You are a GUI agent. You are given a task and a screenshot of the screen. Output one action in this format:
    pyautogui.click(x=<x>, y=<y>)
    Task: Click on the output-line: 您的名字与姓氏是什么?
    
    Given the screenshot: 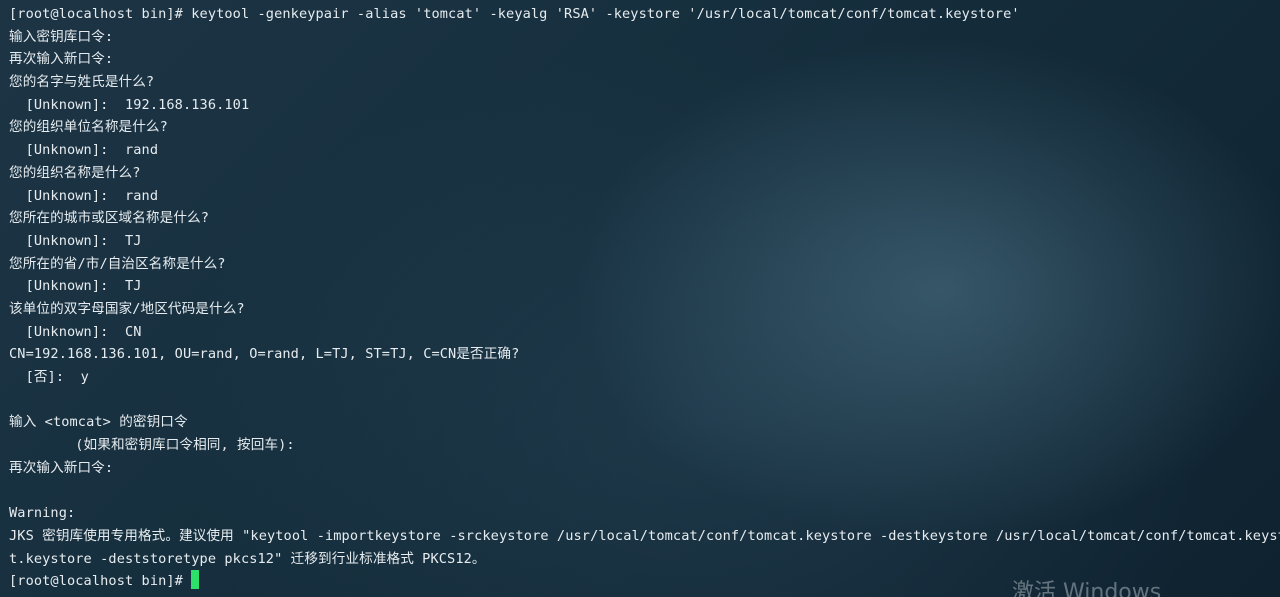 What is the action you would take?
    pyautogui.click(x=82, y=82)
    